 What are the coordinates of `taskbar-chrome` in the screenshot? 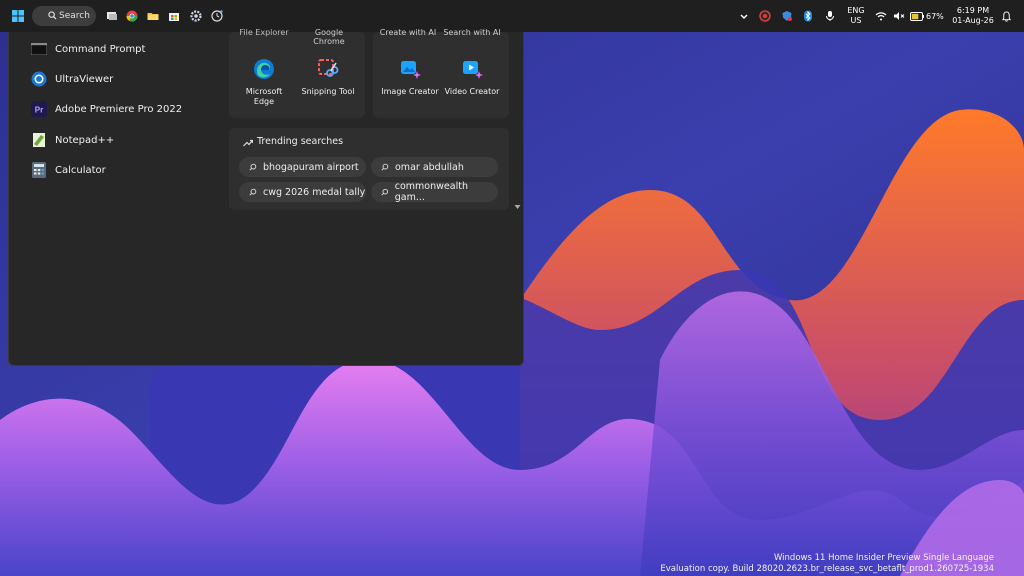 It's located at (132, 16).